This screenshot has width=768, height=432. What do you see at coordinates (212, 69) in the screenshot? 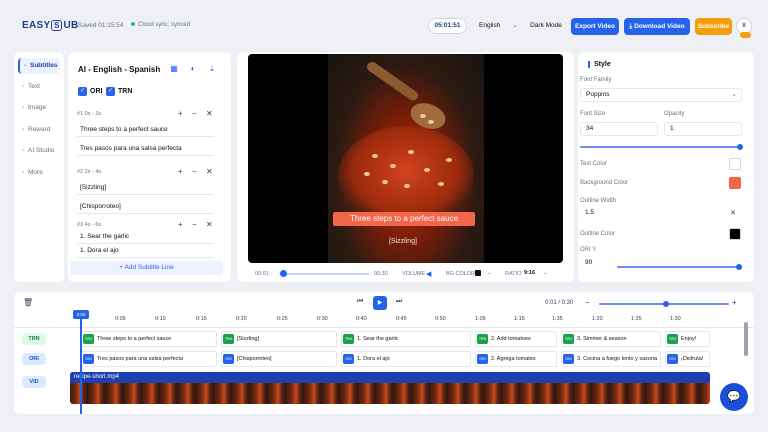
I see `download-icon: ⤓` at bounding box center [212, 69].